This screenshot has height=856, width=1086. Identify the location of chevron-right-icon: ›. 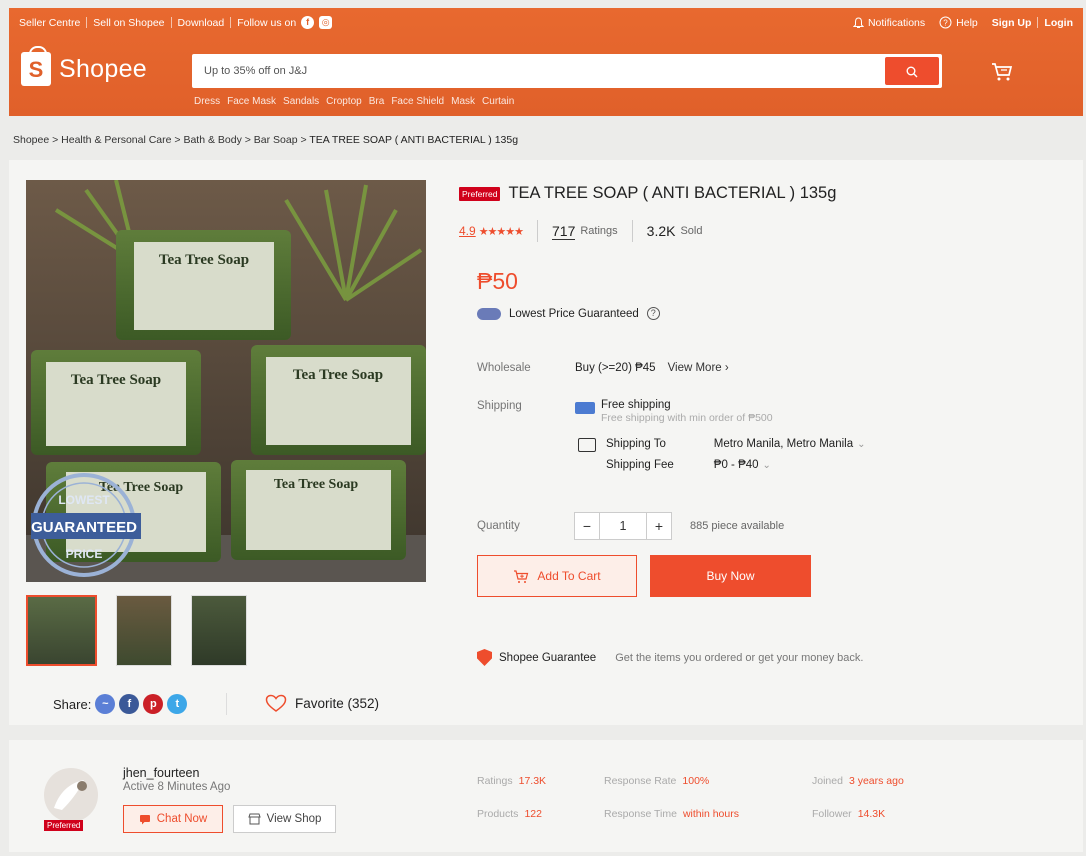
(726, 368).